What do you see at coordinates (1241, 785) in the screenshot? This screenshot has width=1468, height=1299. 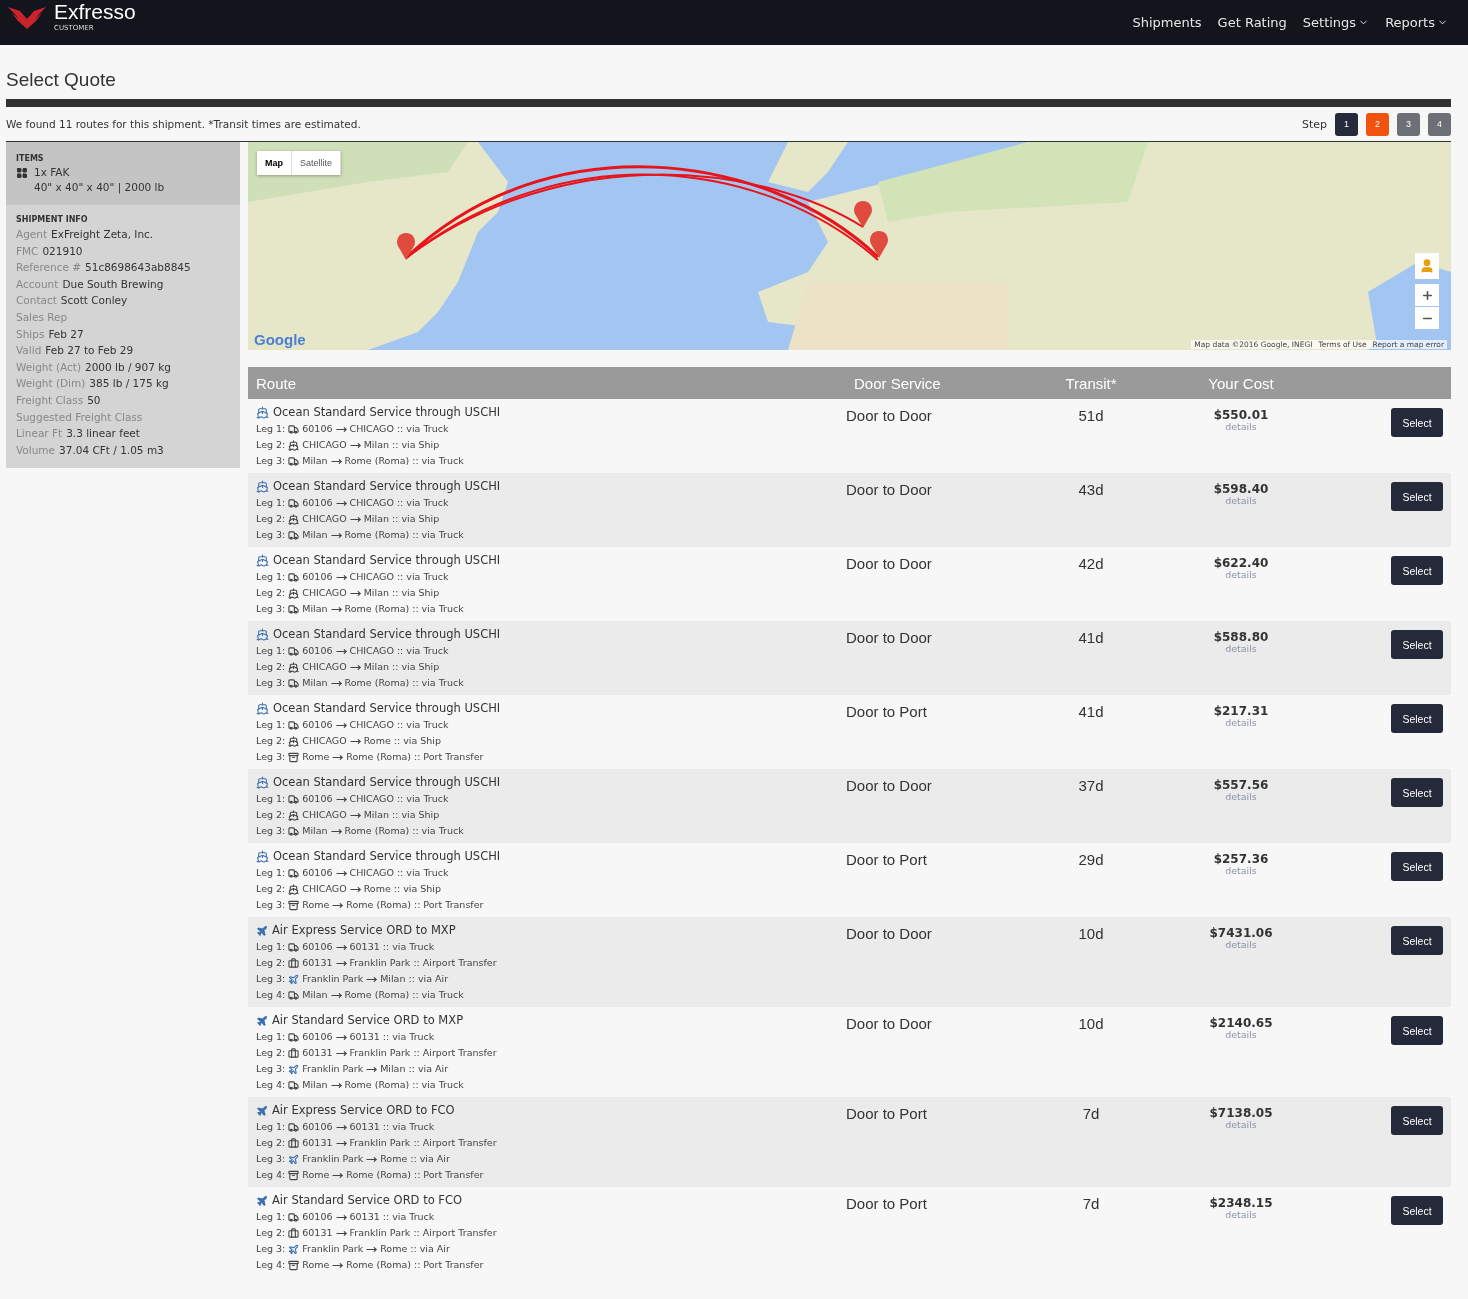 I see `cost-value: $557.56` at bounding box center [1241, 785].